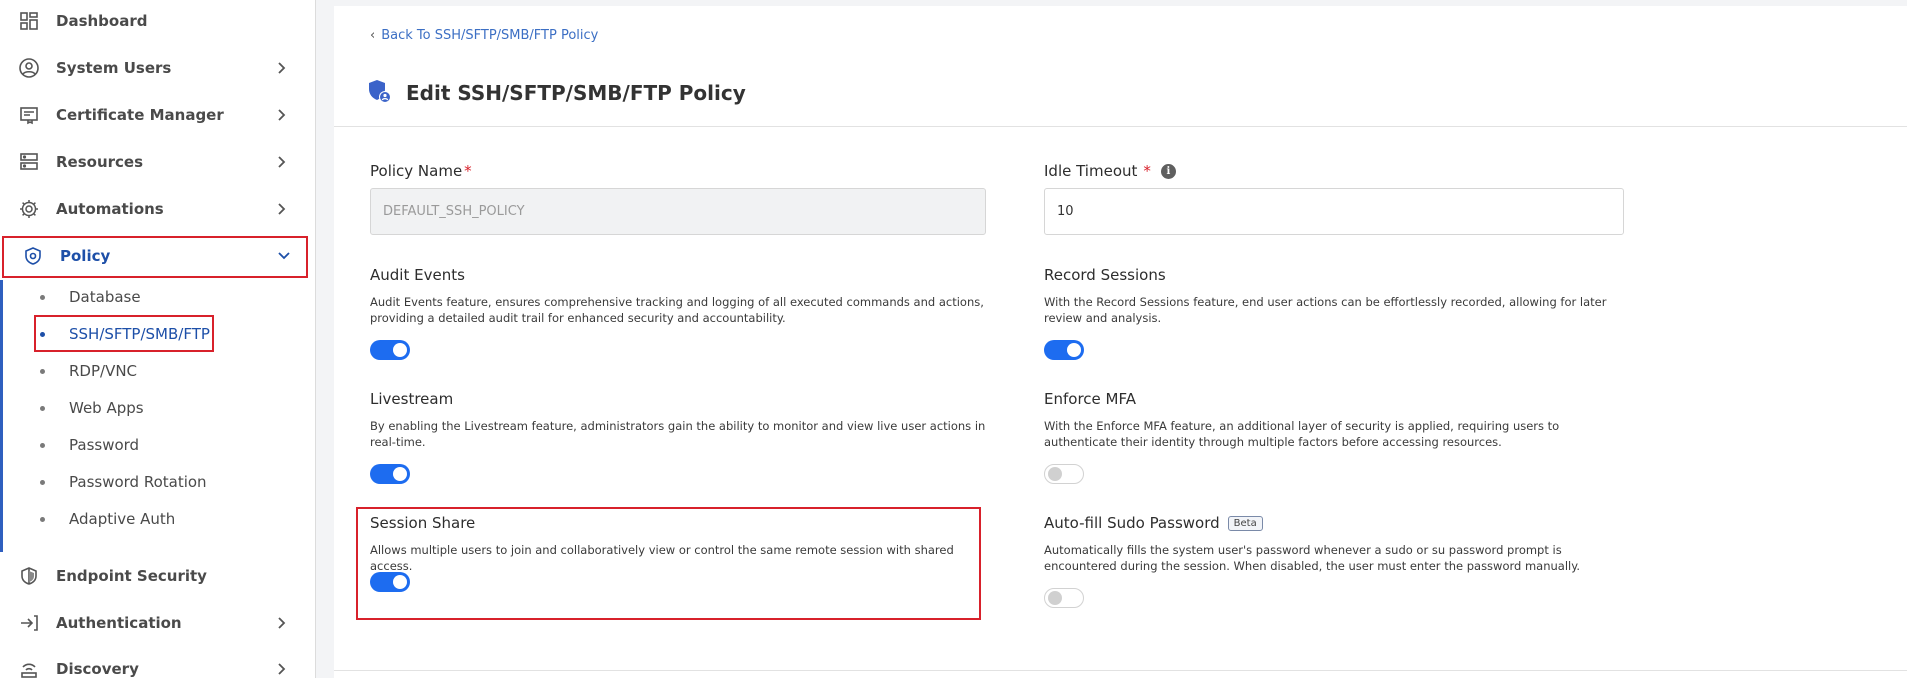 This screenshot has width=1907, height=678. What do you see at coordinates (390, 582) in the screenshot?
I see `session-share-toggle` at bounding box center [390, 582].